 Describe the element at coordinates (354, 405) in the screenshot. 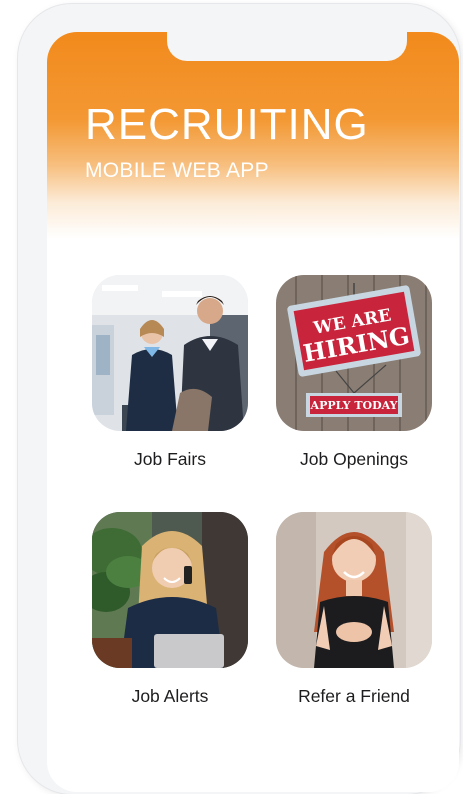

I see `sign-apply-today: APPLY TODAY` at that location.